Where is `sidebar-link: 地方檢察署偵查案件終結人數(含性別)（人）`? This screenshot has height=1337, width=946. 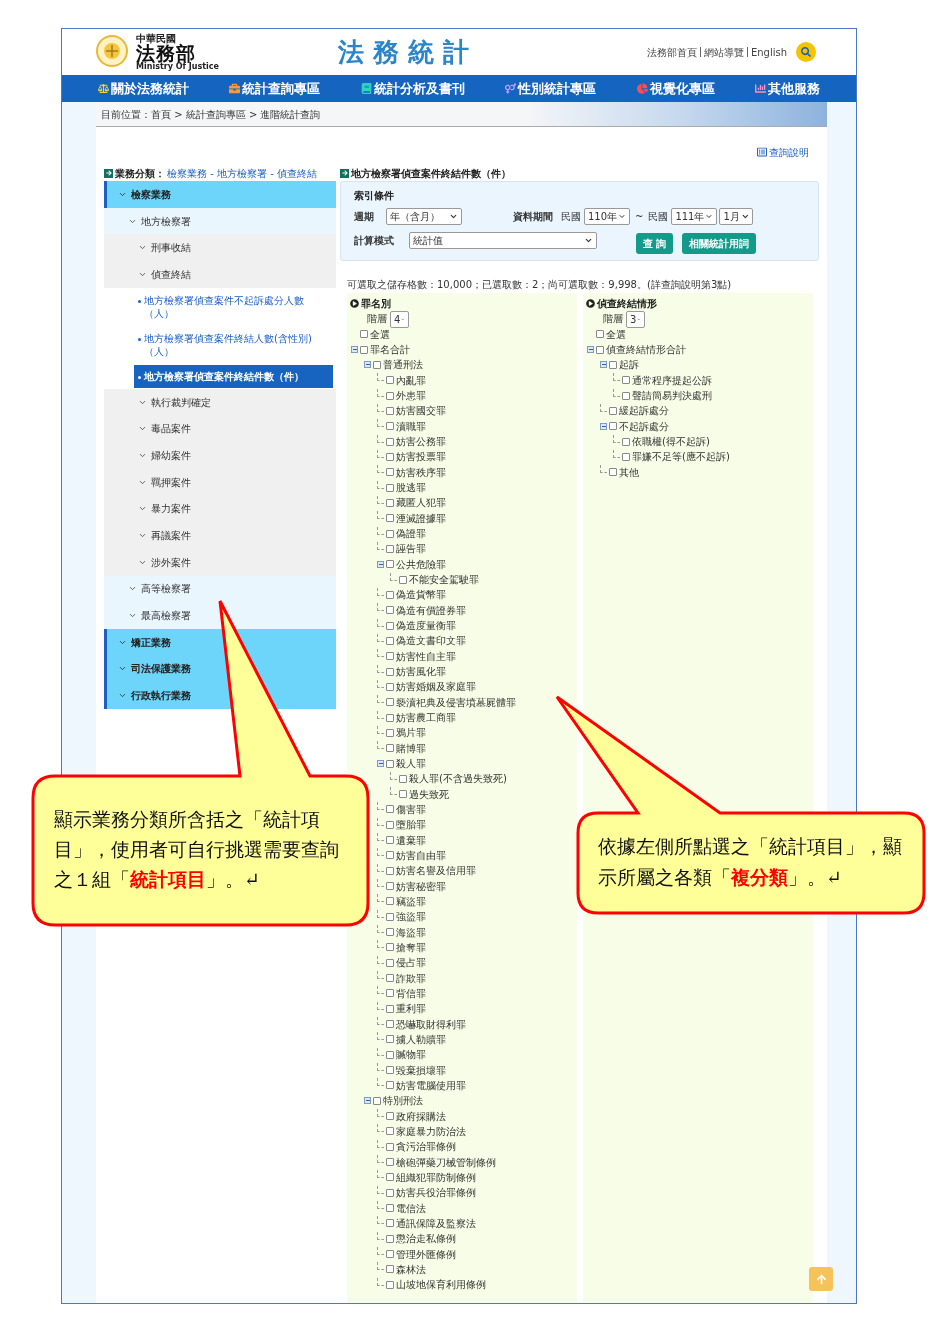
sidebar-link: 地方檢察署偵查案件終結人數(含性別)（人） is located at coordinates (233, 344).